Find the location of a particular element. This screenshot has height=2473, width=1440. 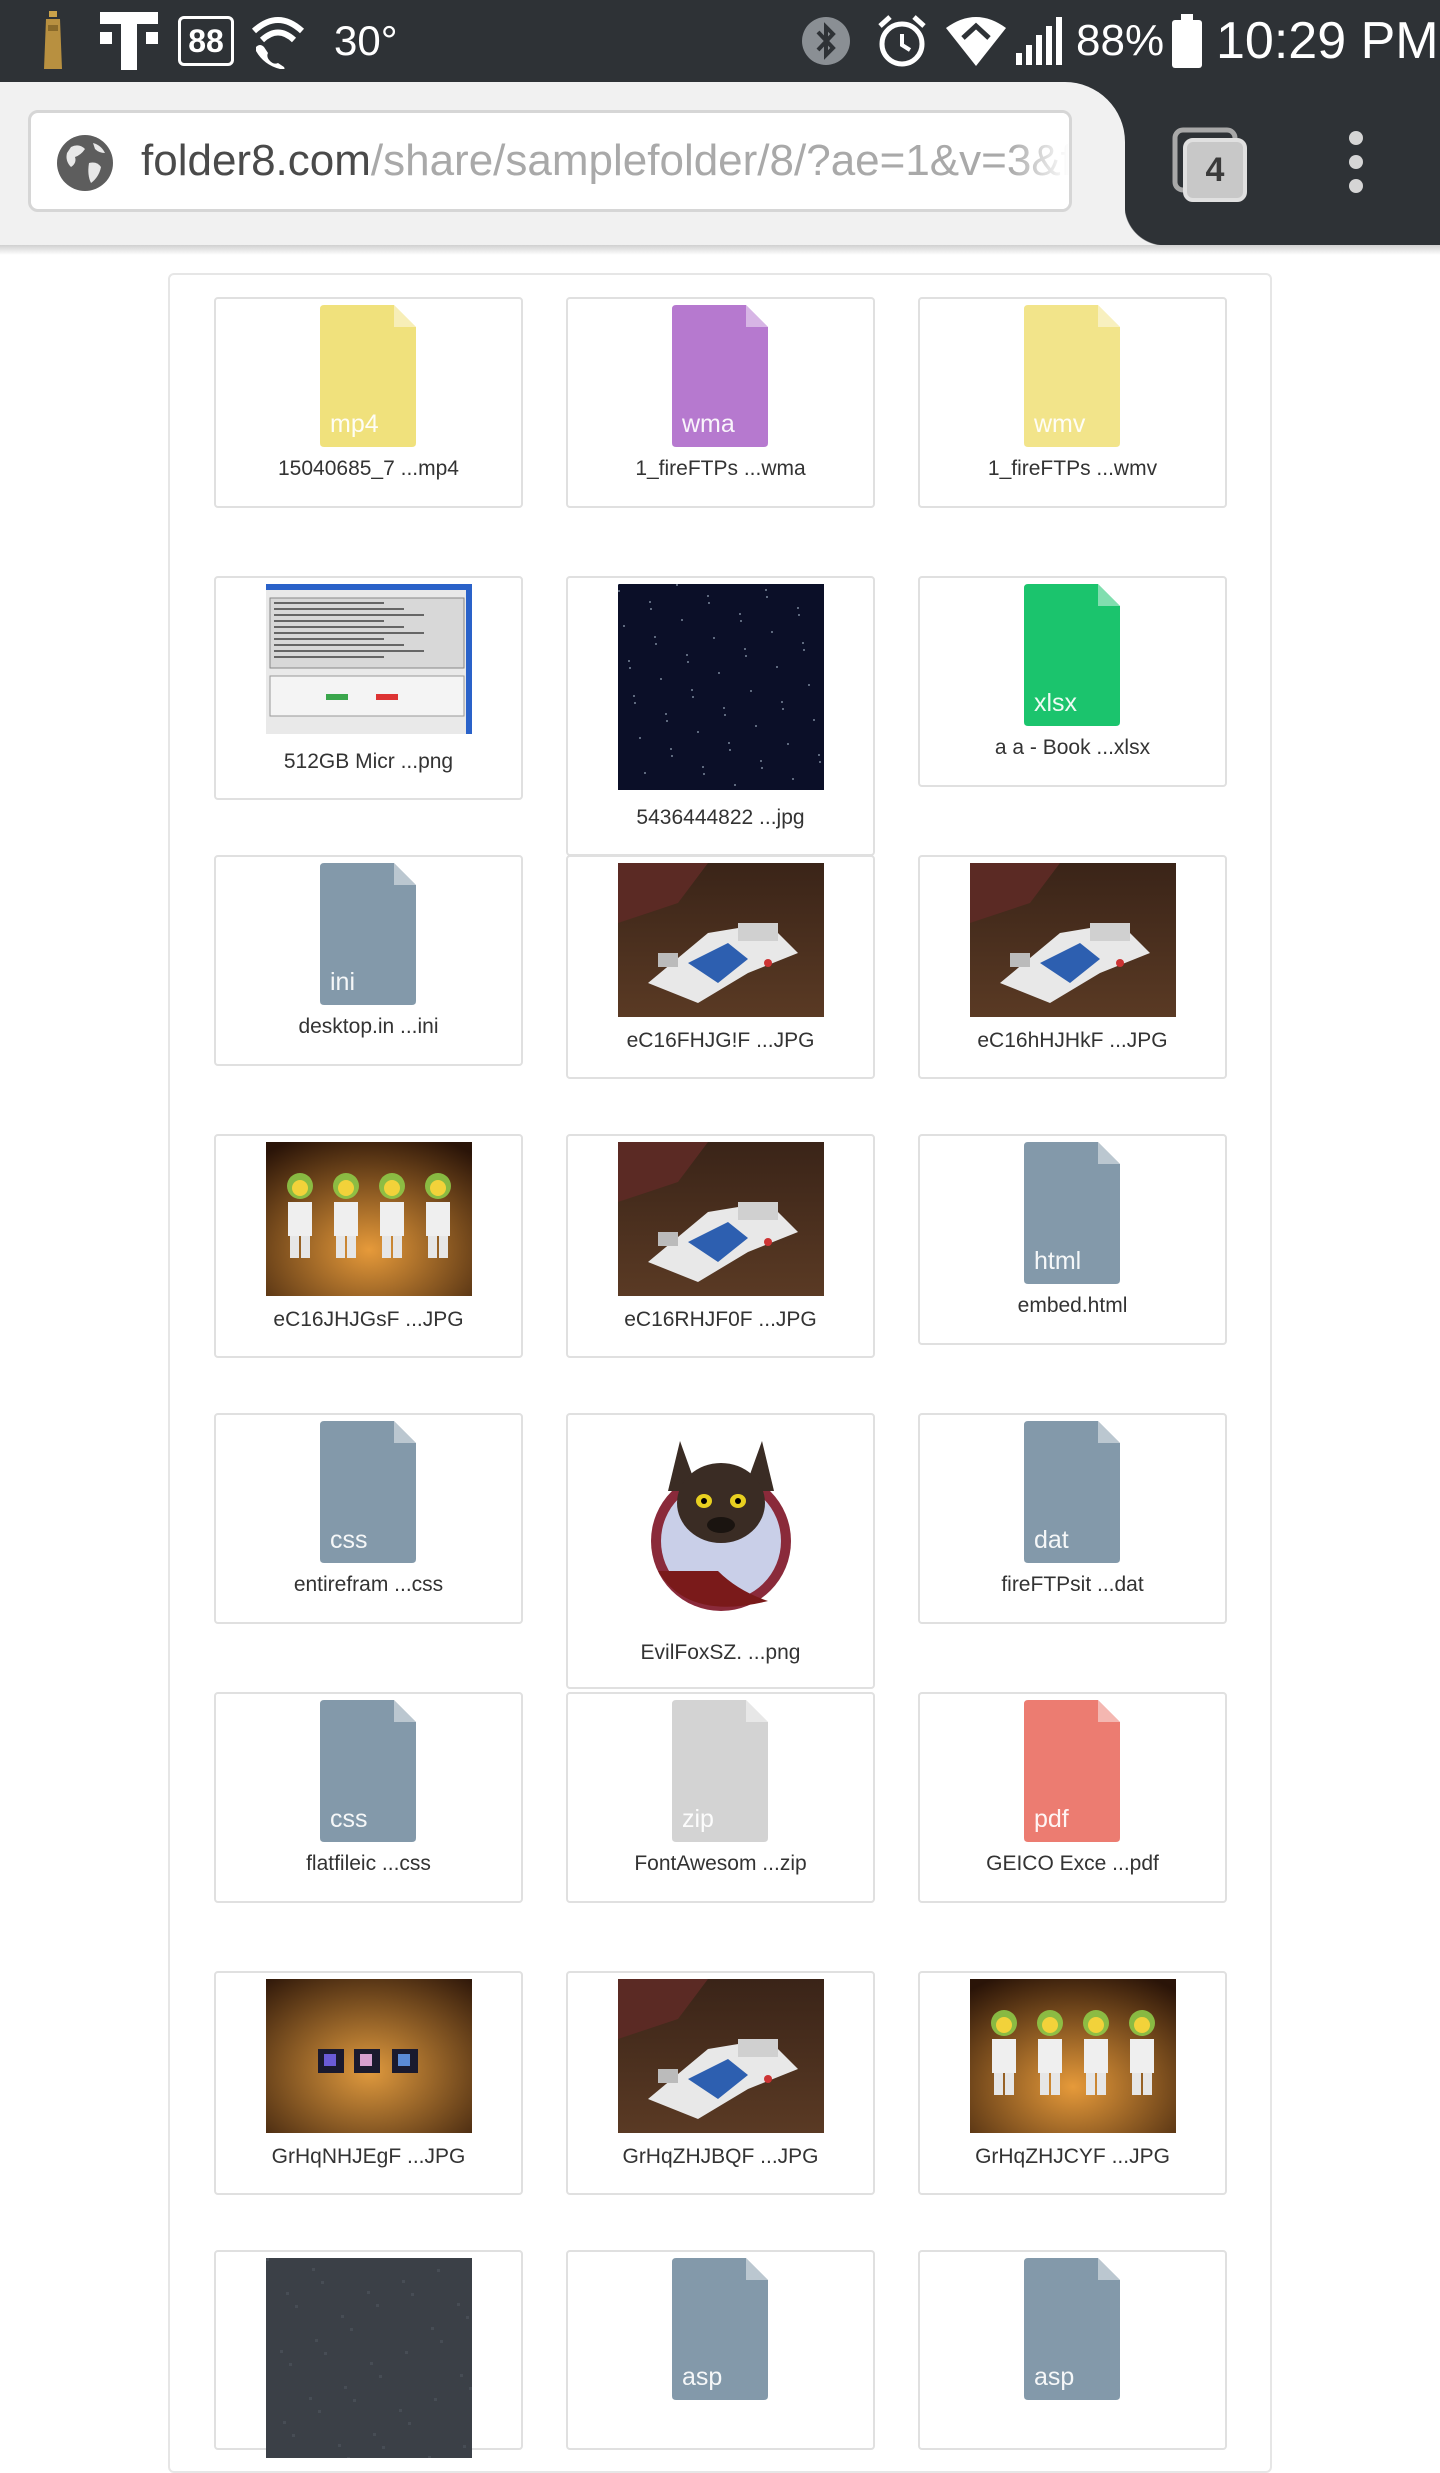

wifi-calling-icon is located at coordinates (278, 41).